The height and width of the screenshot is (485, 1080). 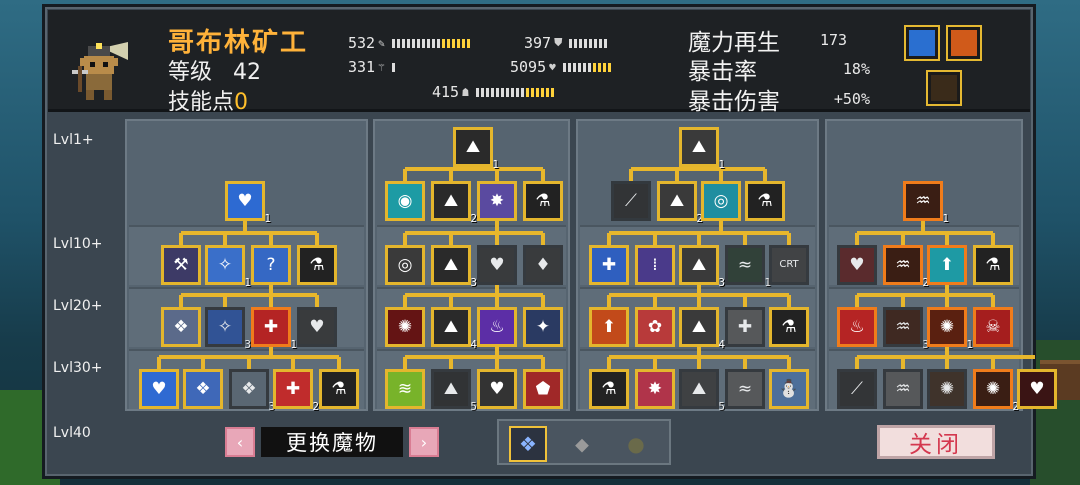 I want to click on monster-tab-crystal-icon: ❖, so click(x=528, y=444).